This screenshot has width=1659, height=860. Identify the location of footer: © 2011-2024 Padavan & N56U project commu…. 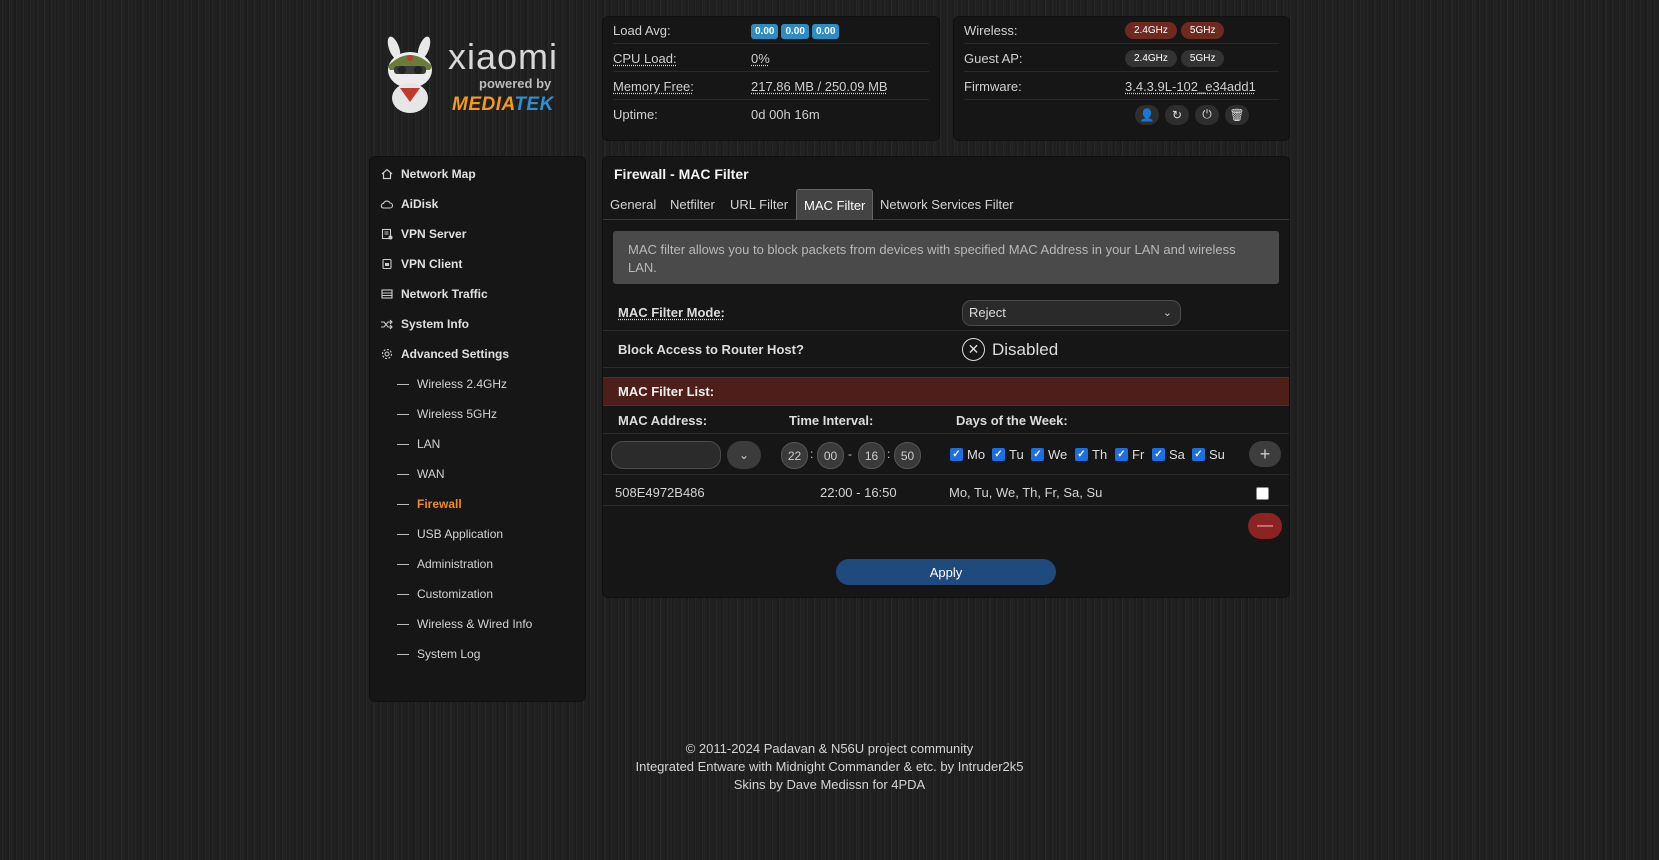
(829, 767).